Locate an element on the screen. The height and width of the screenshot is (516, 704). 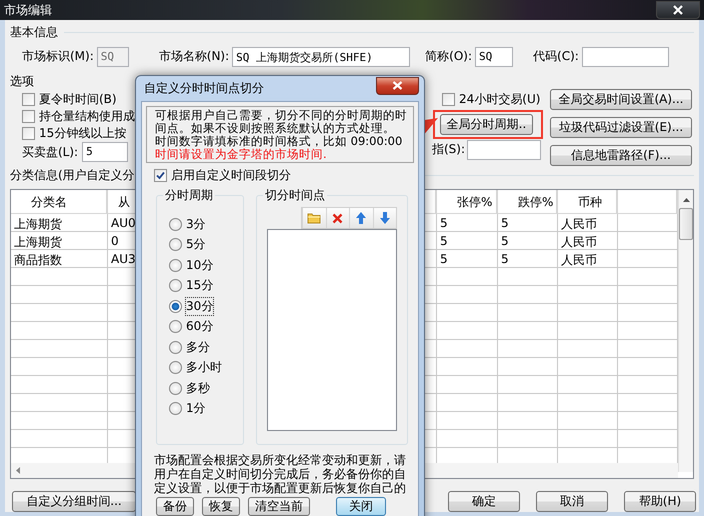
field-label: 买卖盘(L): is located at coordinates (50, 152).